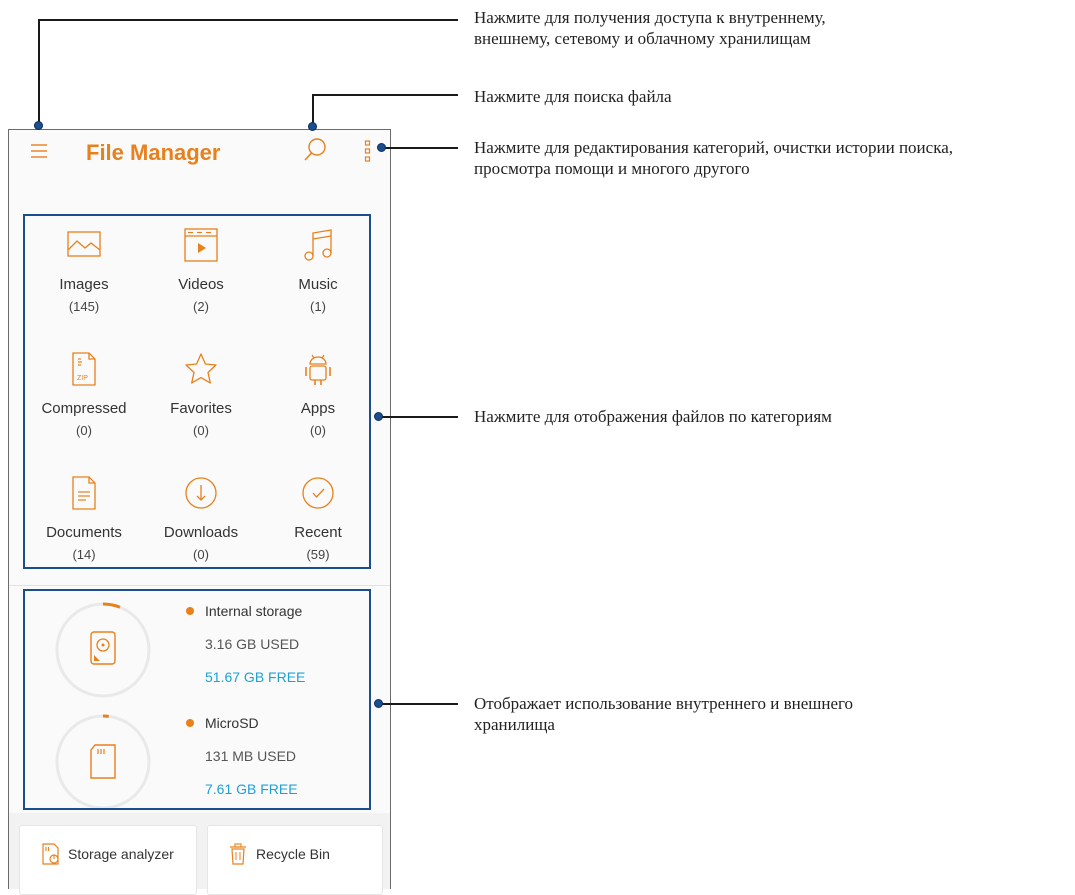 The height and width of the screenshot is (895, 1075). Describe the element at coordinates (573, 96) in the screenshot. I see `callout-search-text: Нажмите для поиска файла` at that location.